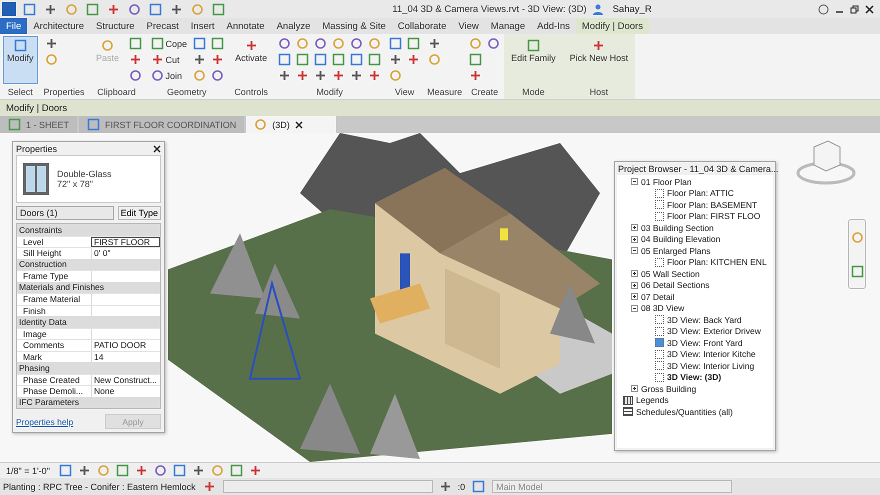 This screenshot has height=495, width=880. I want to click on ribbon-tab: Precast, so click(162, 26).